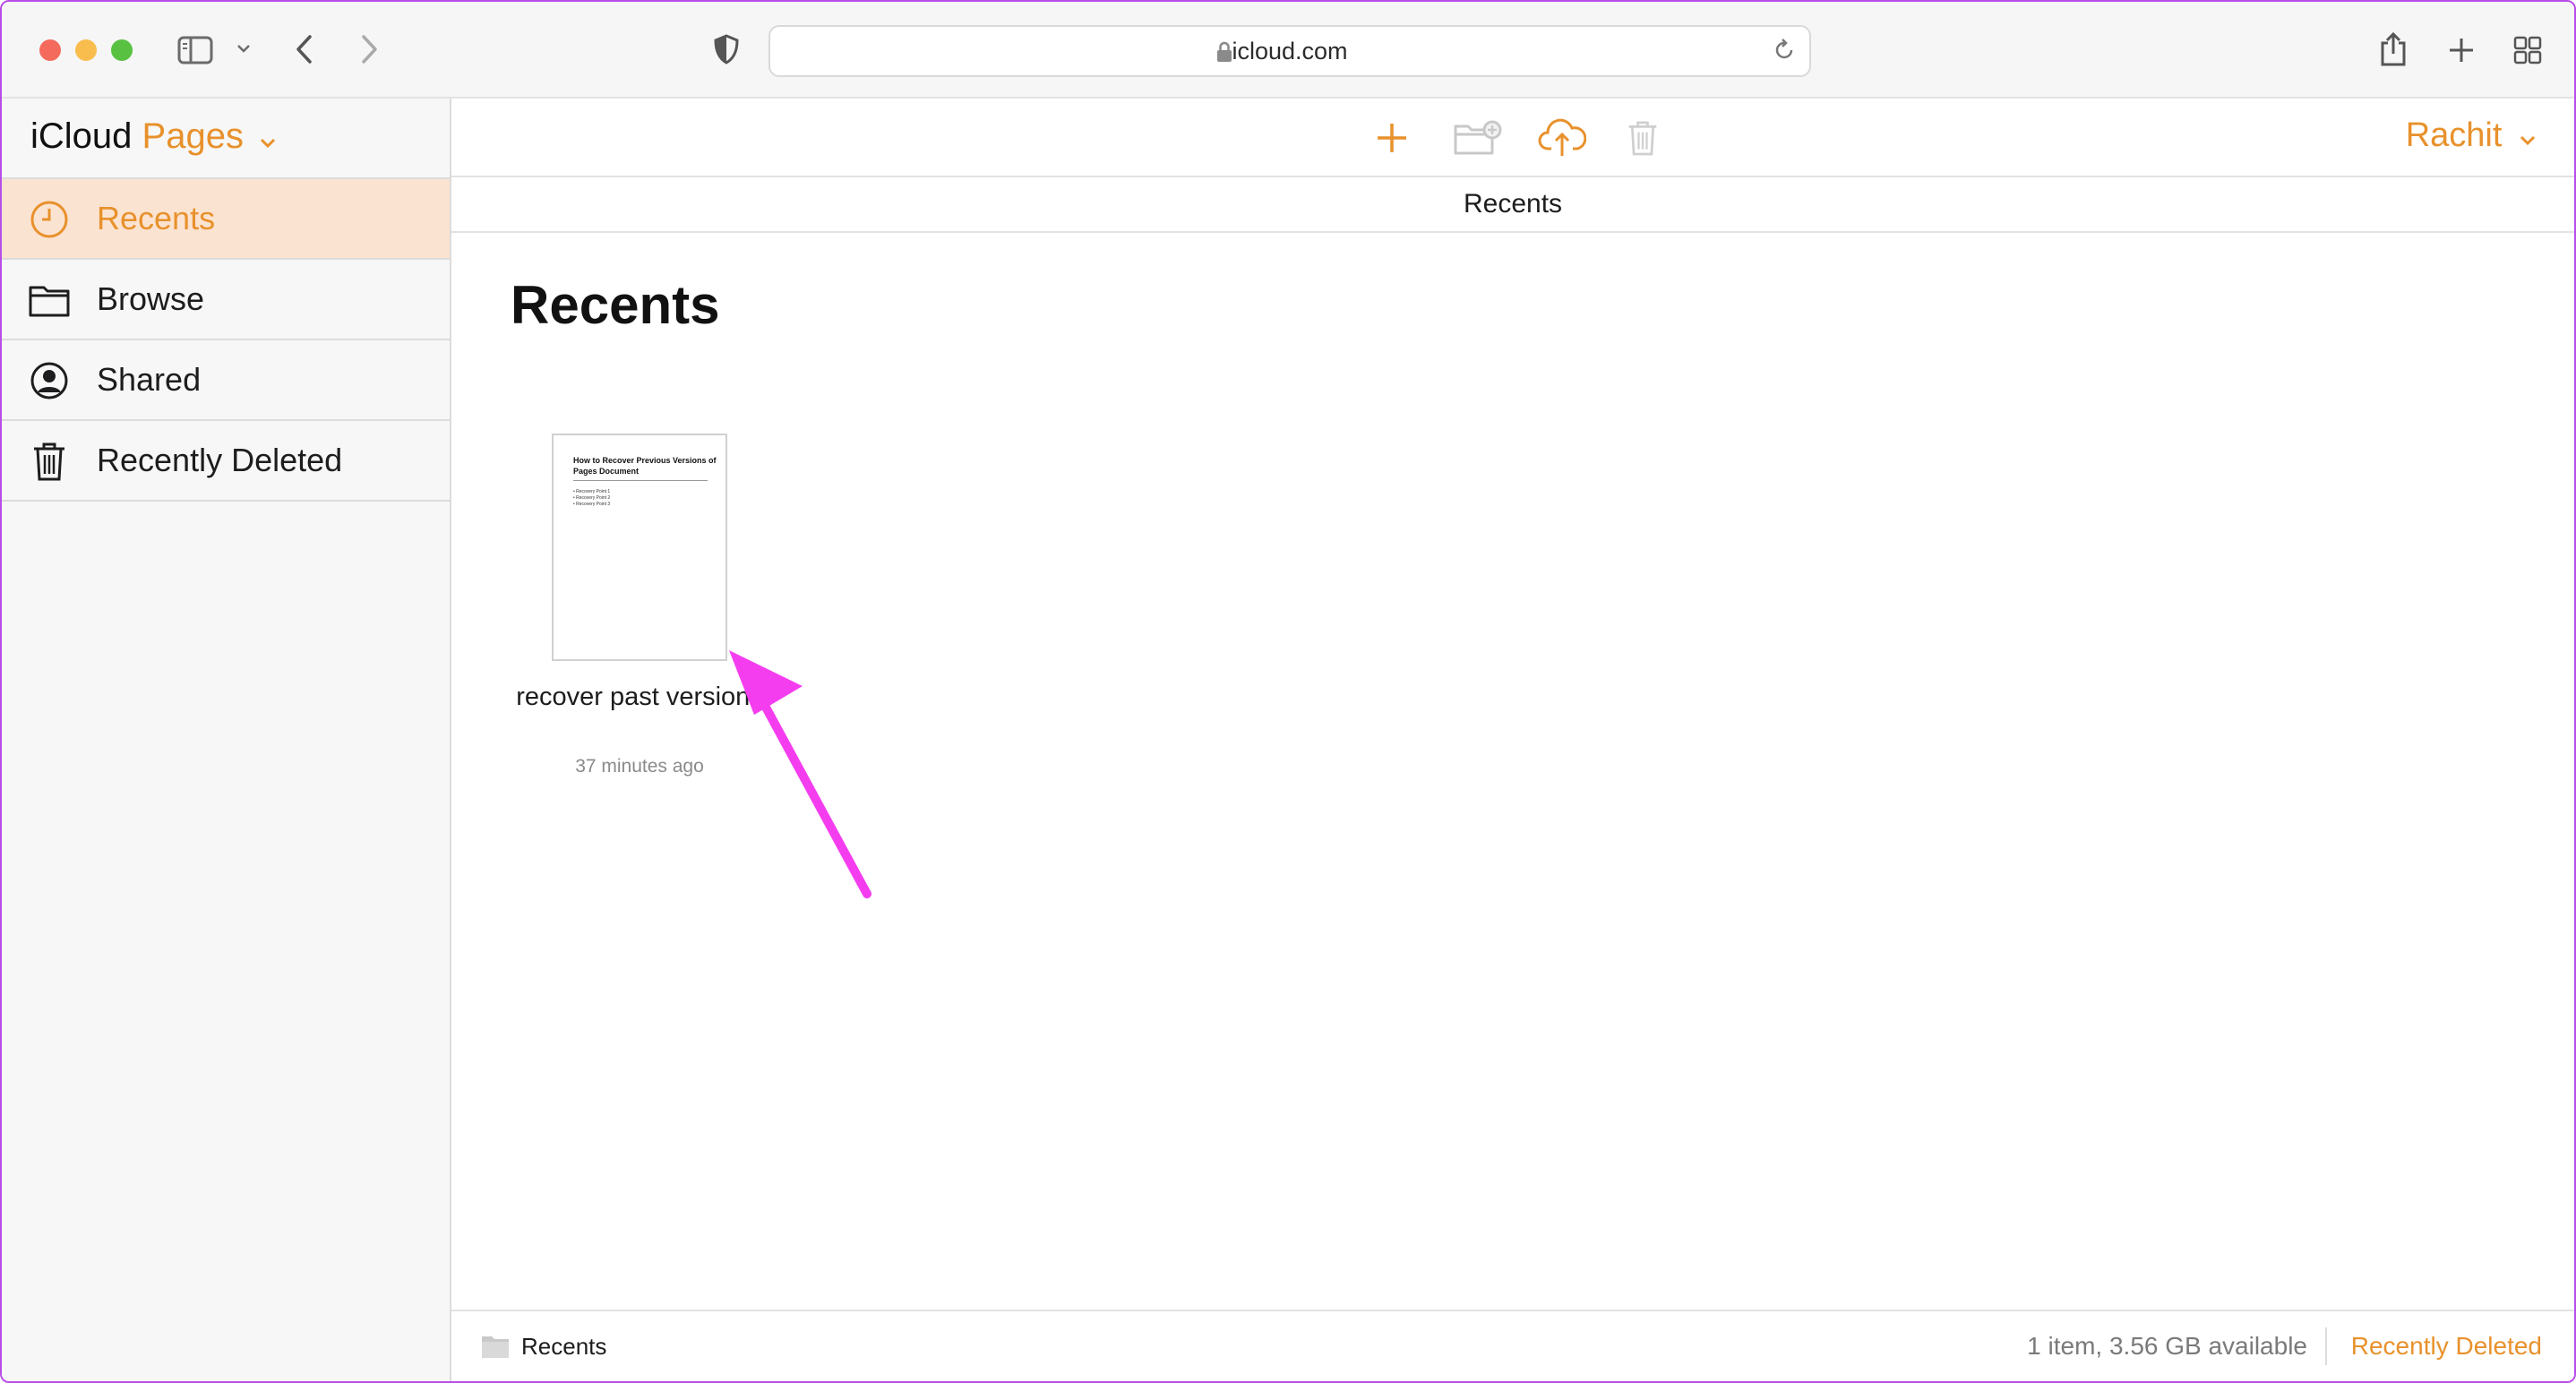 The image size is (2576, 1383). What do you see at coordinates (49, 380) in the screenshot?
I see `person-circle-icon` at bounding box center [49, 380].